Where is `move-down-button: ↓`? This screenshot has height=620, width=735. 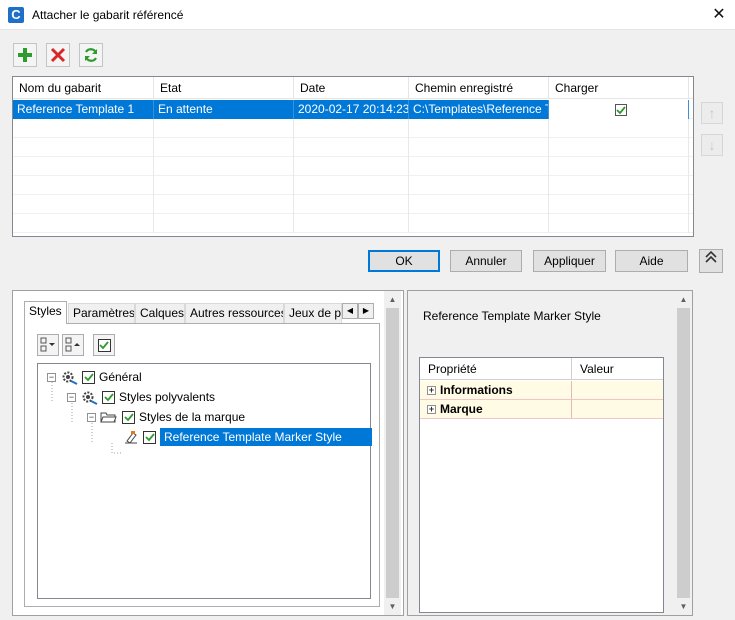 move-down-button: ↓ is located at coordinates (712, 145).